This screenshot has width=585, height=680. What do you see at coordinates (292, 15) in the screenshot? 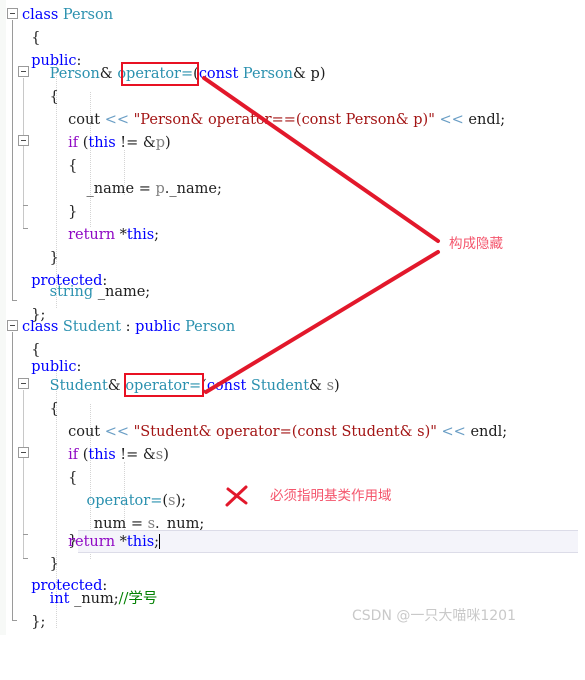
I see `code-line: class Person` at bounding box center [292, 15].